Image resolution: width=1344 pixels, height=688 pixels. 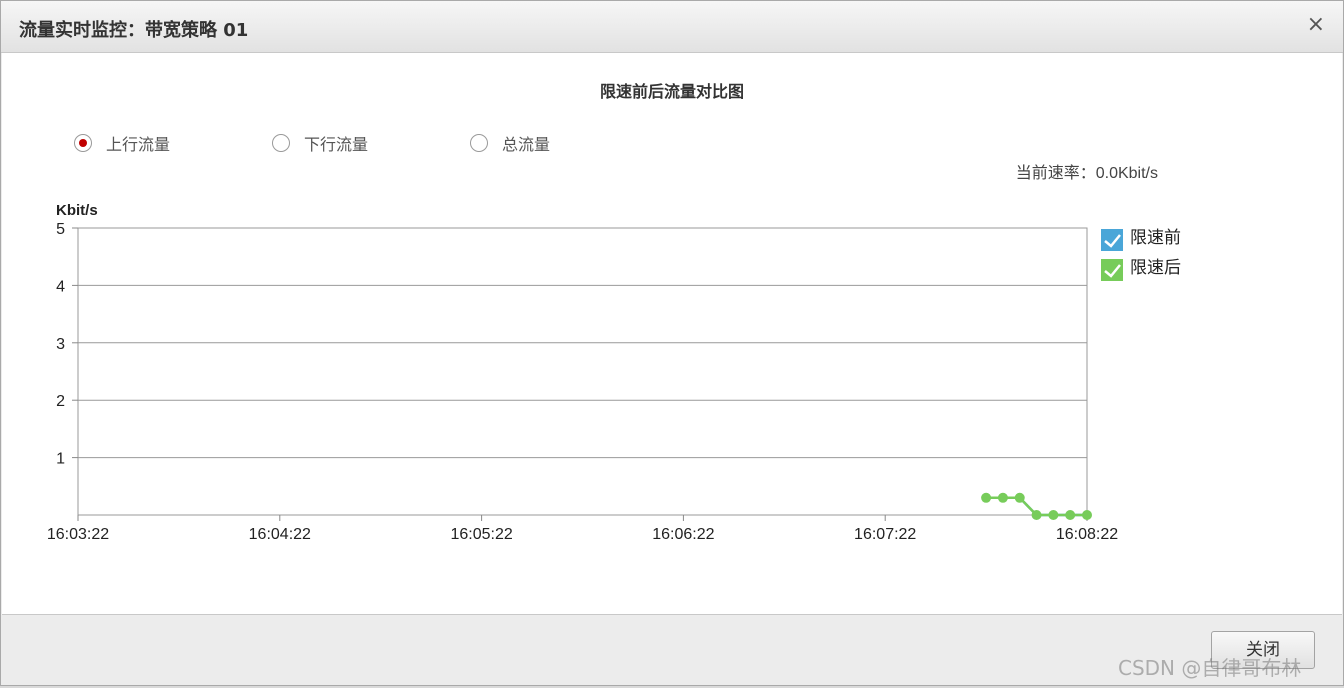 What do you see at coordinates (60, 401) in the screenshot?
I see `y-tick-label: 2` at bounding box center [60, 401].